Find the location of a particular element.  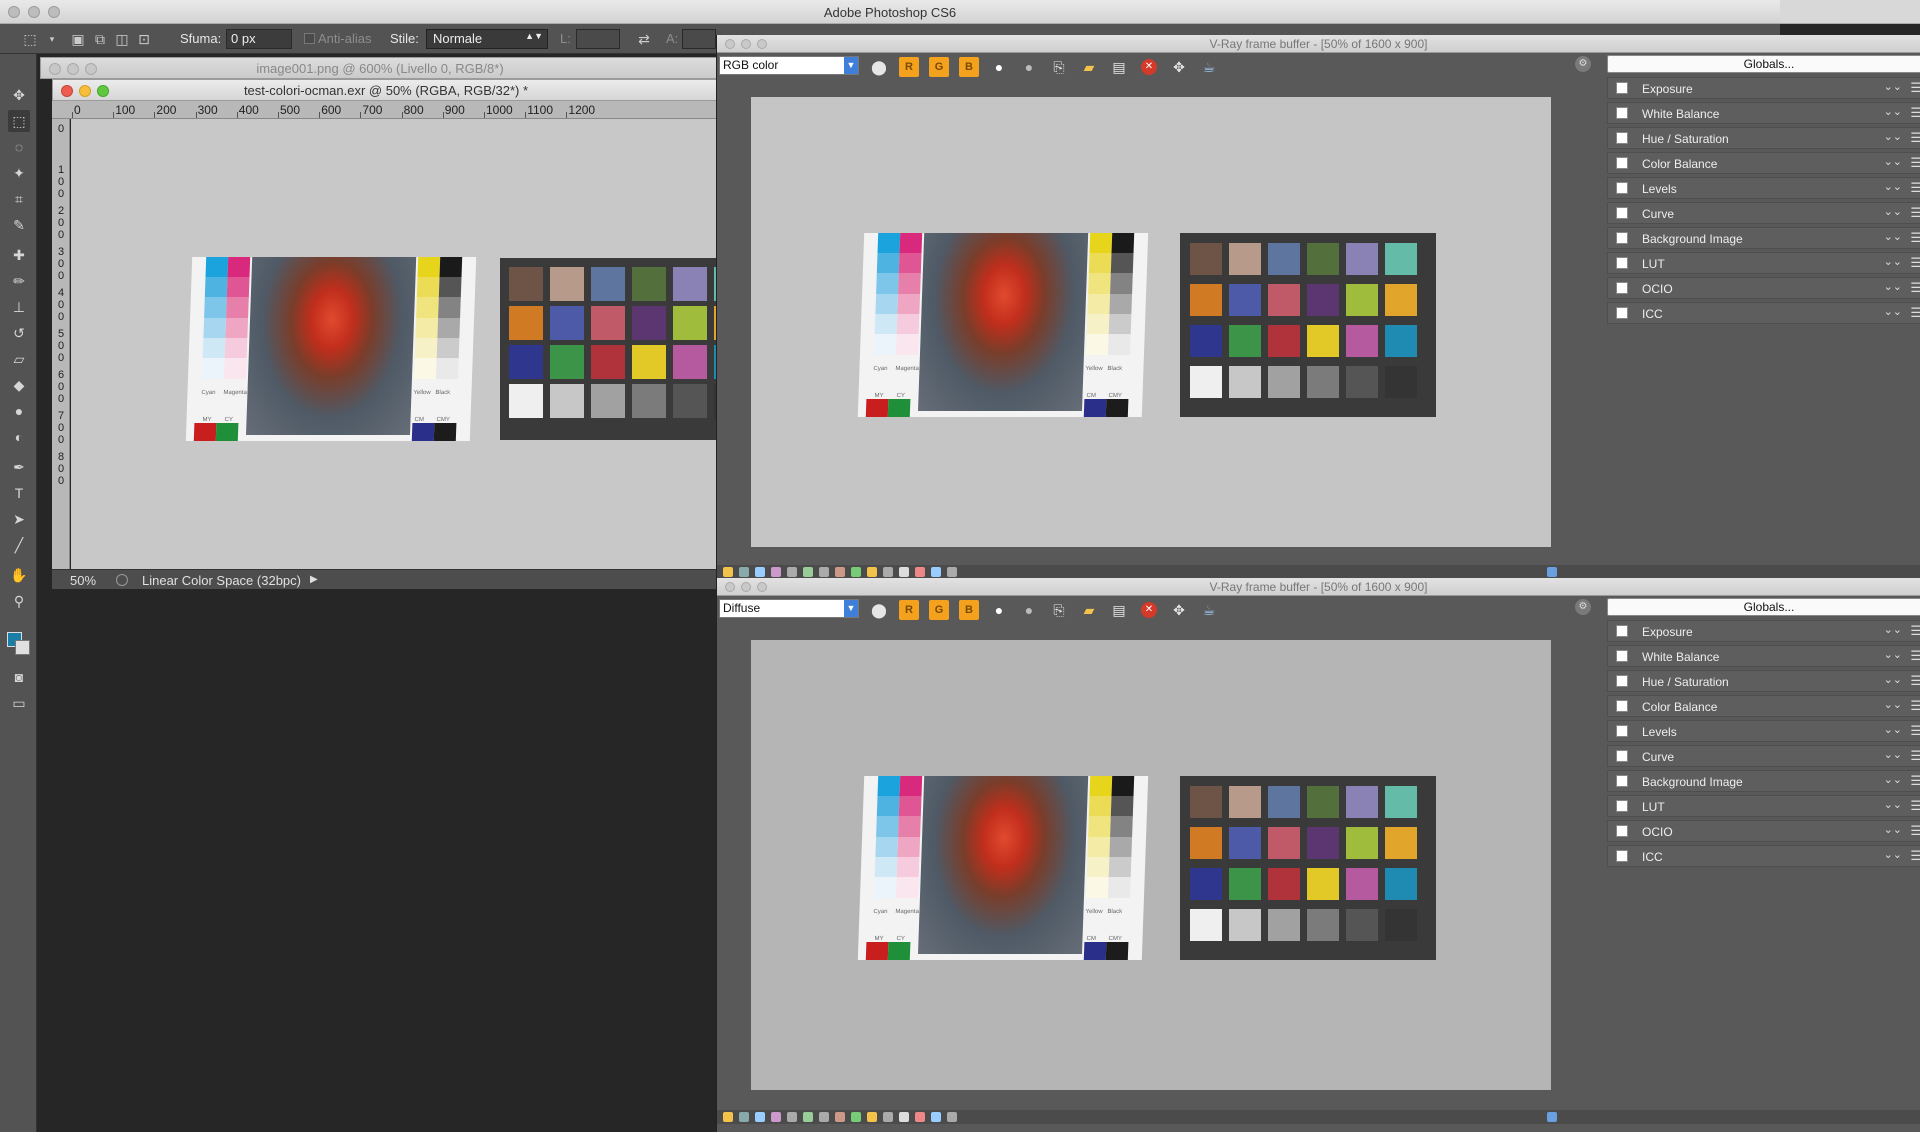

swap-icon: ⇄ is located at coordinates (644, 39).